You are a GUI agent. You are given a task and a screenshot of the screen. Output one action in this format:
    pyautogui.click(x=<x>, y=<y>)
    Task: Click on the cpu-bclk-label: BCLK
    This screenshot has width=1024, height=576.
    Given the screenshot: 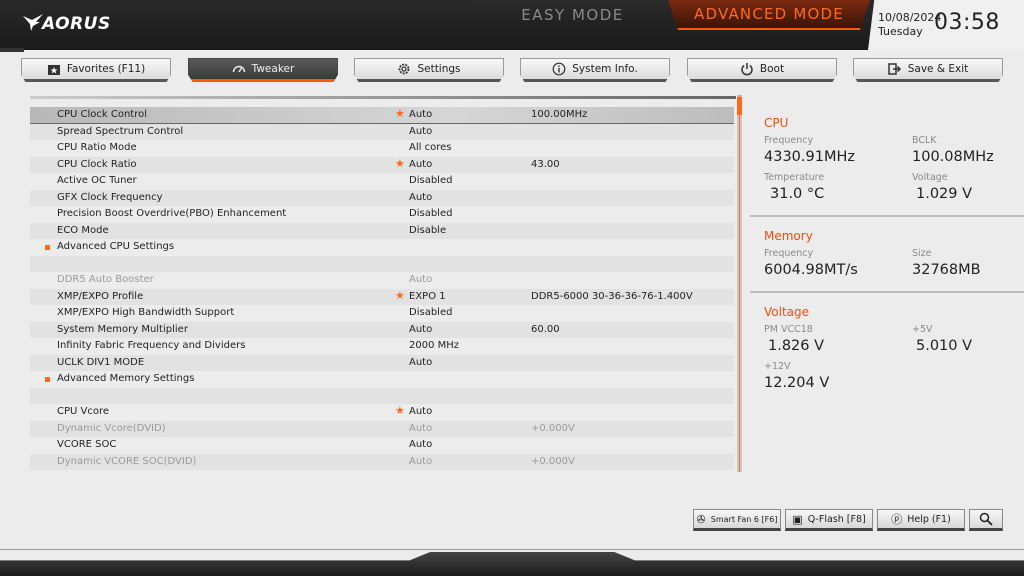 What is the action you would take?
    pyautogui.click(x=924, y=140)
    